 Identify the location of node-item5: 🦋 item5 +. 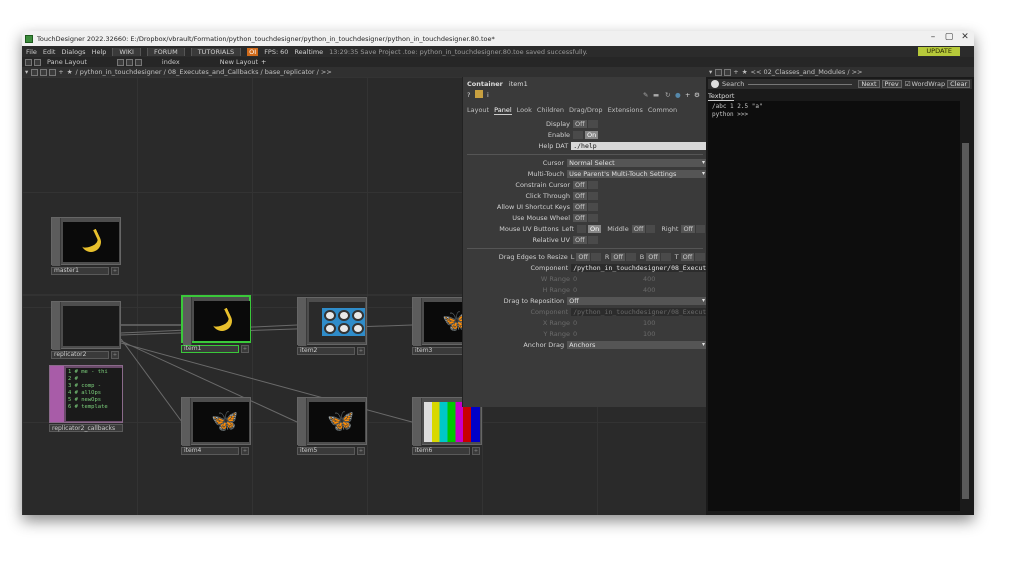
(332, 426).